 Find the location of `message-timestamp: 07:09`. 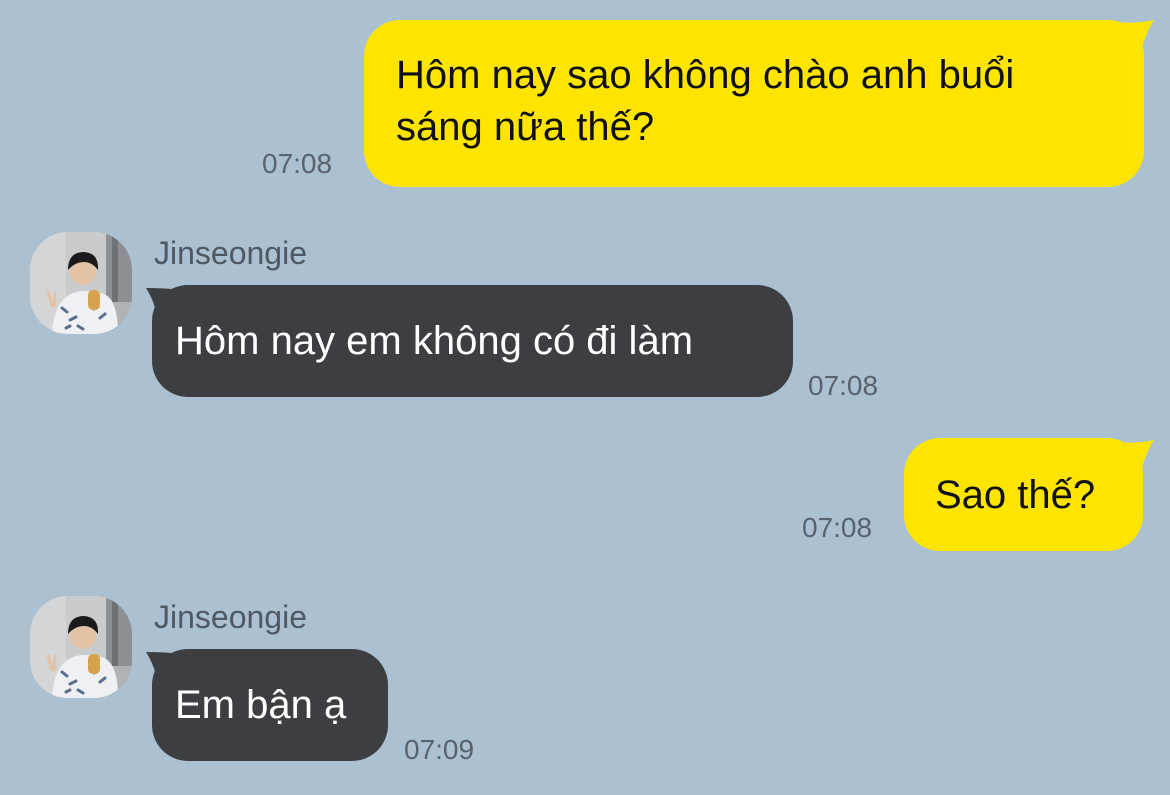

message-timestamp: 07:09 is located at coordinates (439, 749).